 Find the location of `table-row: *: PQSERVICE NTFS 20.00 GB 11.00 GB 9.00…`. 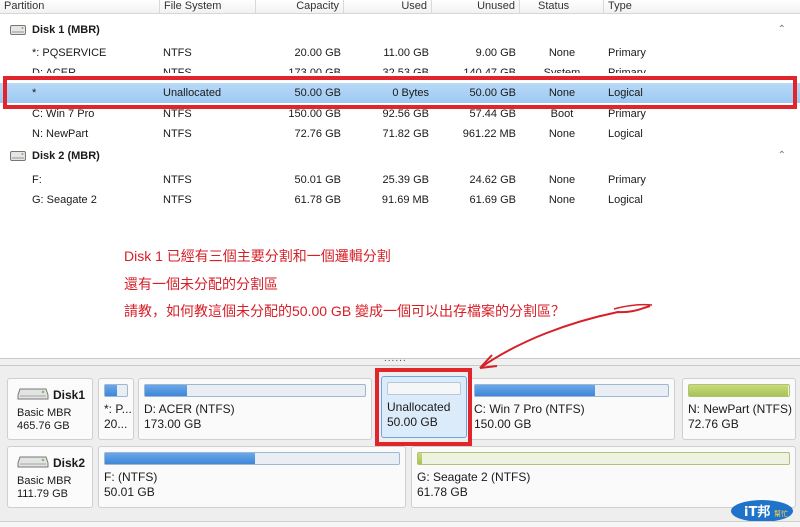

table-row: *: PQSERVICE NTFS 20.00 GB 11.00 GB 9.00… is located at coordinates (400, 53).